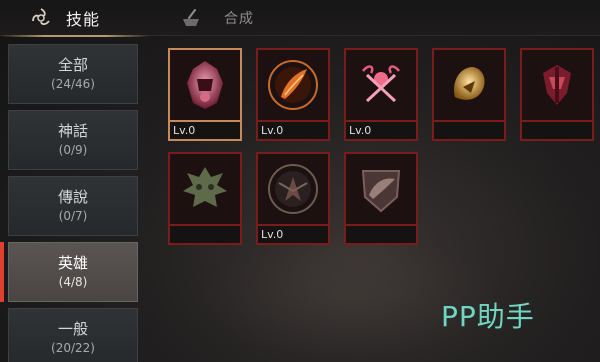 This screenshot has height=362, width=600. I want to click on filter-name: 傳說, so click(72, 197).